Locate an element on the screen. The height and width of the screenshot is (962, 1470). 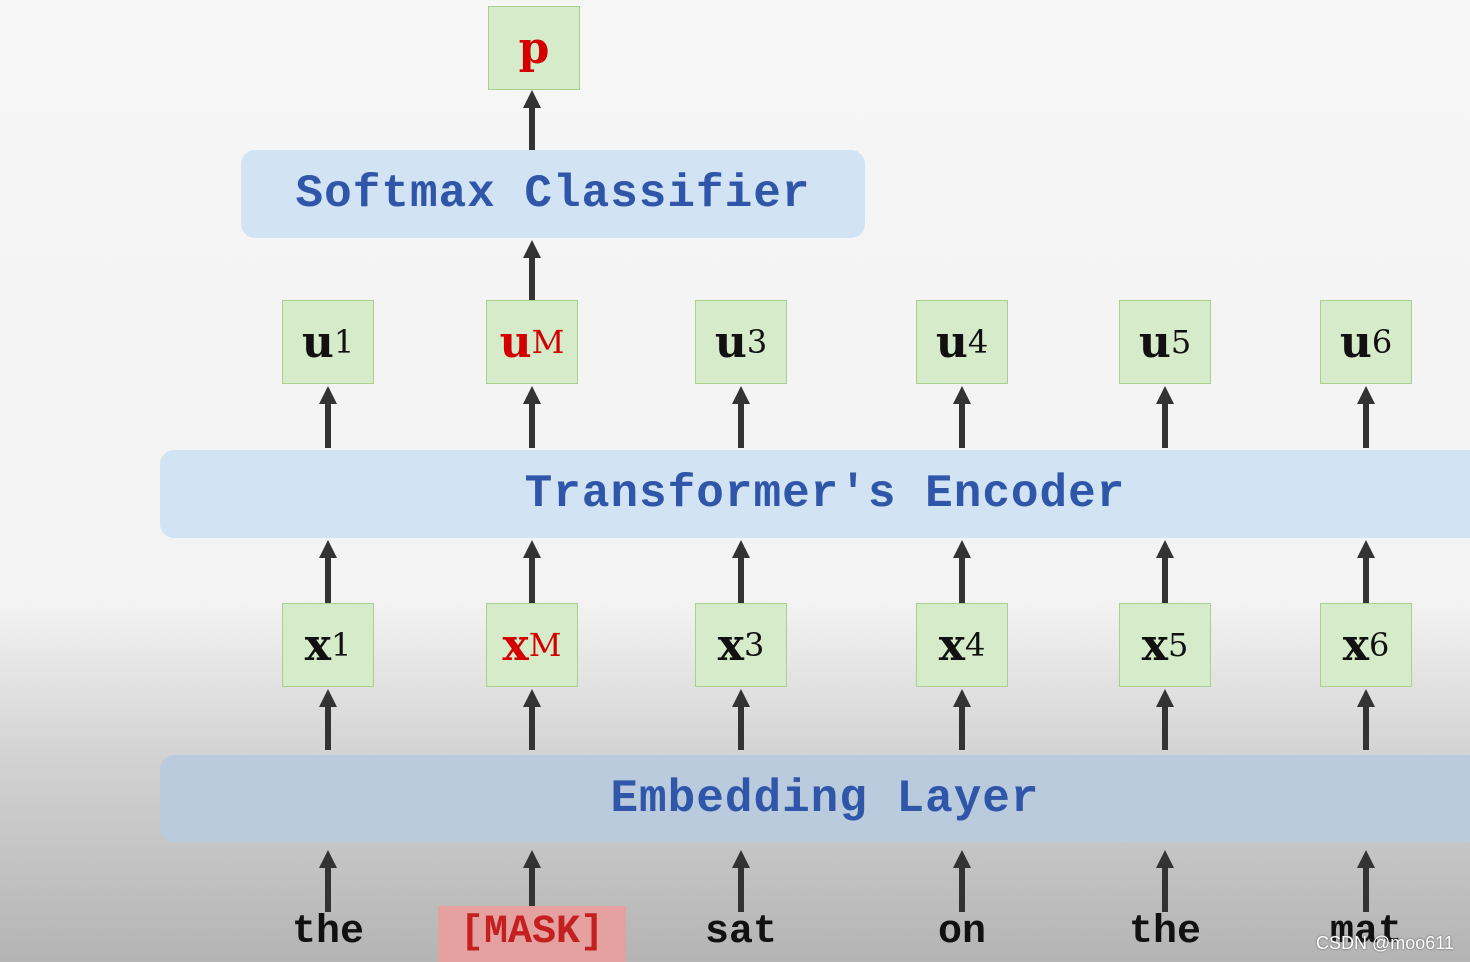
input-word: sat is located at coordinates (741, 932).